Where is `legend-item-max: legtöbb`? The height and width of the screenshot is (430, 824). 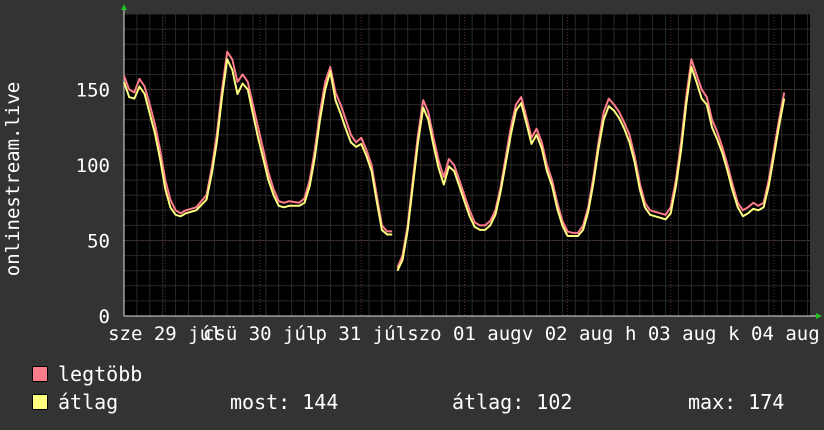 legend-item-max: legtöbb is located at coordinates (87, 374).